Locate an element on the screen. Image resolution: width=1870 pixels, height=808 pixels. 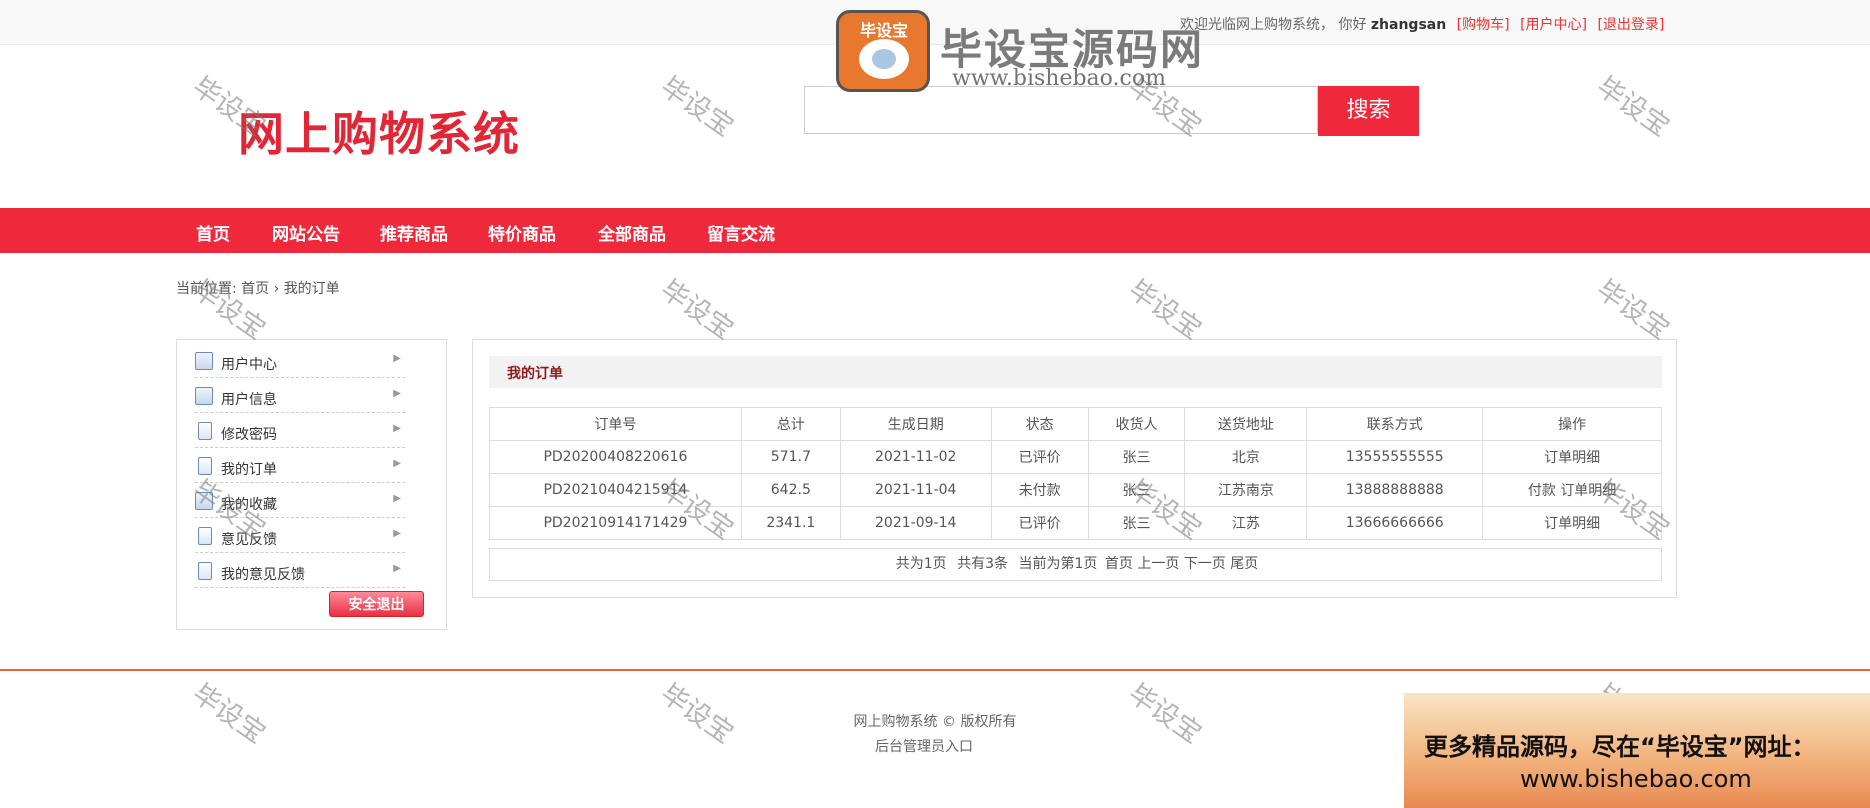
pay-link: 付款 is located at coordinates (1542, 491).